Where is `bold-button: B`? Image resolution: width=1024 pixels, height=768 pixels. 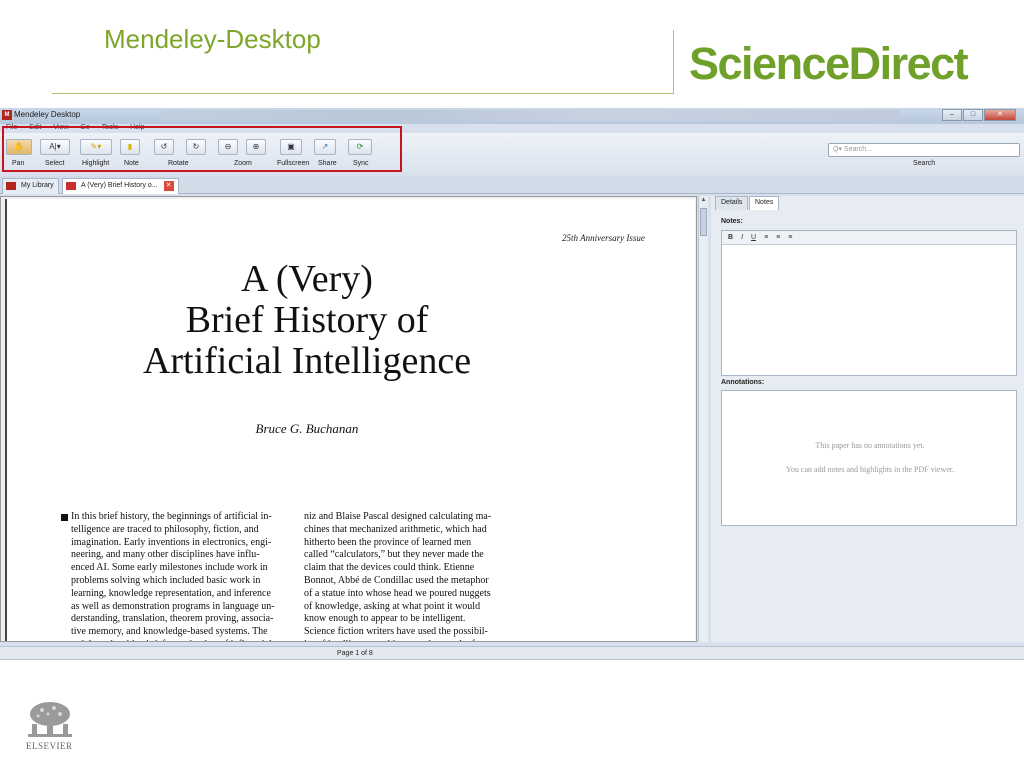
bold-button: B is located at coordinates (730, 237).